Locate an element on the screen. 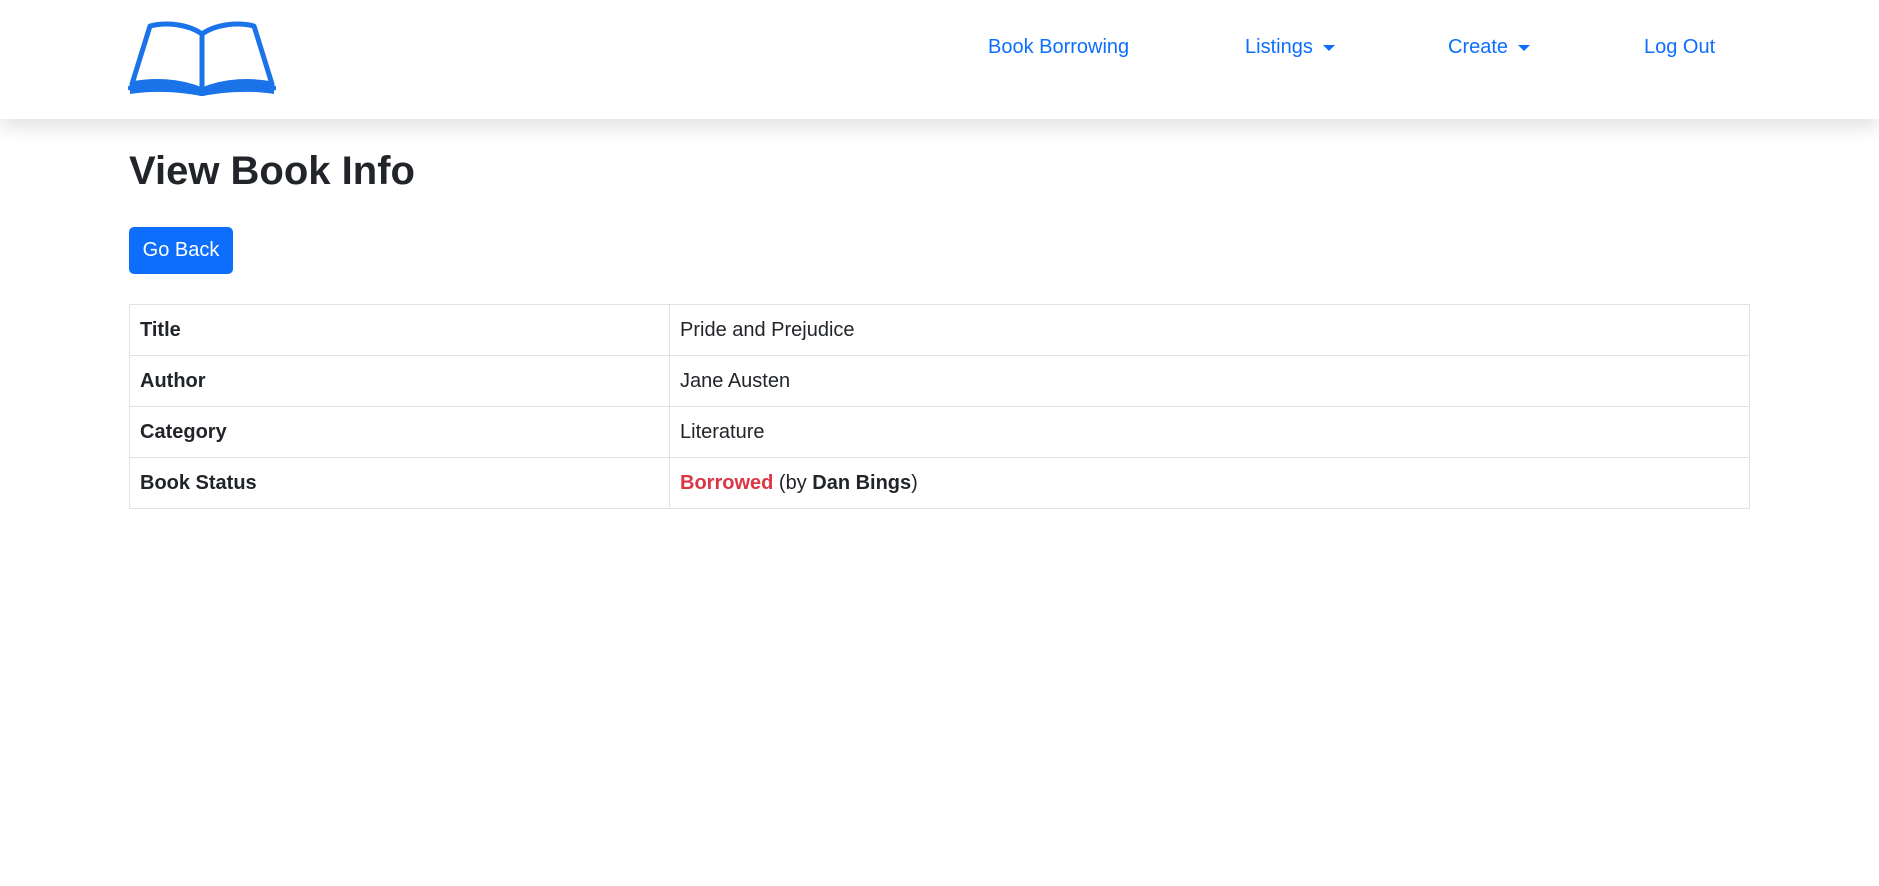  row-value: Pride and Prejudice is located at coordinates (1209, 330).